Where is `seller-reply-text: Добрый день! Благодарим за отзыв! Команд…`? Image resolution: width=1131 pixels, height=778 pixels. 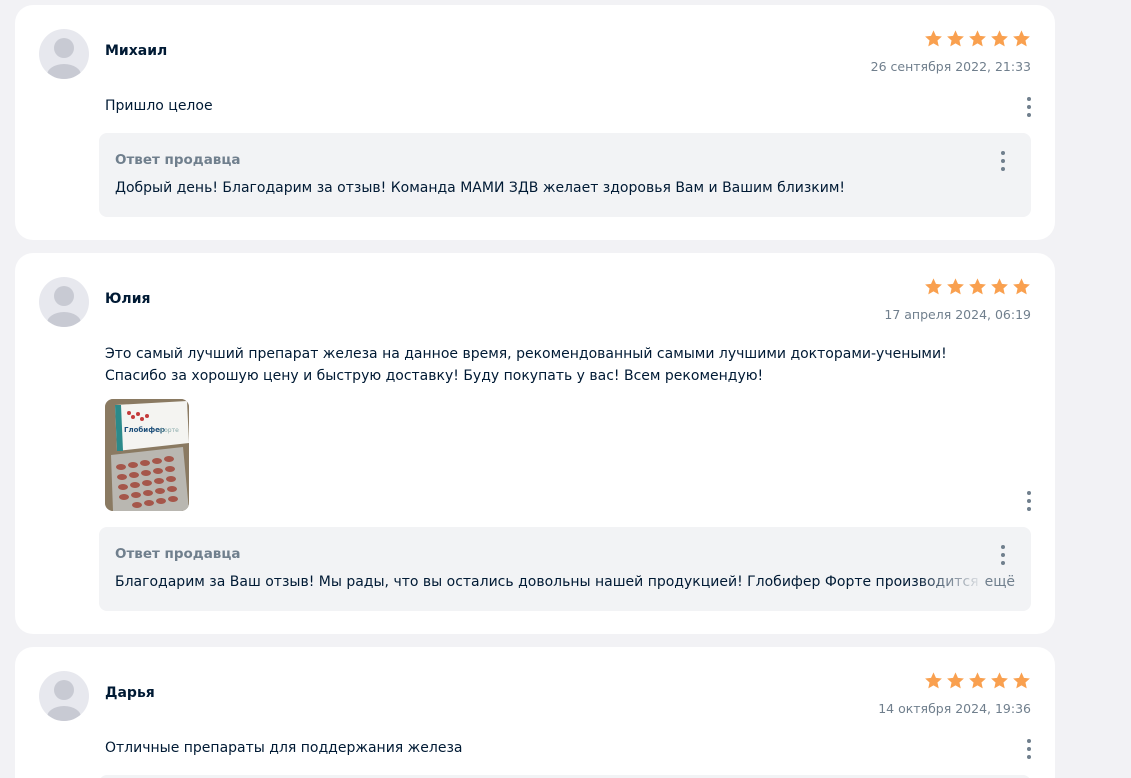
seller-reply-text: Добрый день! Благодарим за отзыв! Команд… is located at coordinates (480, 188).